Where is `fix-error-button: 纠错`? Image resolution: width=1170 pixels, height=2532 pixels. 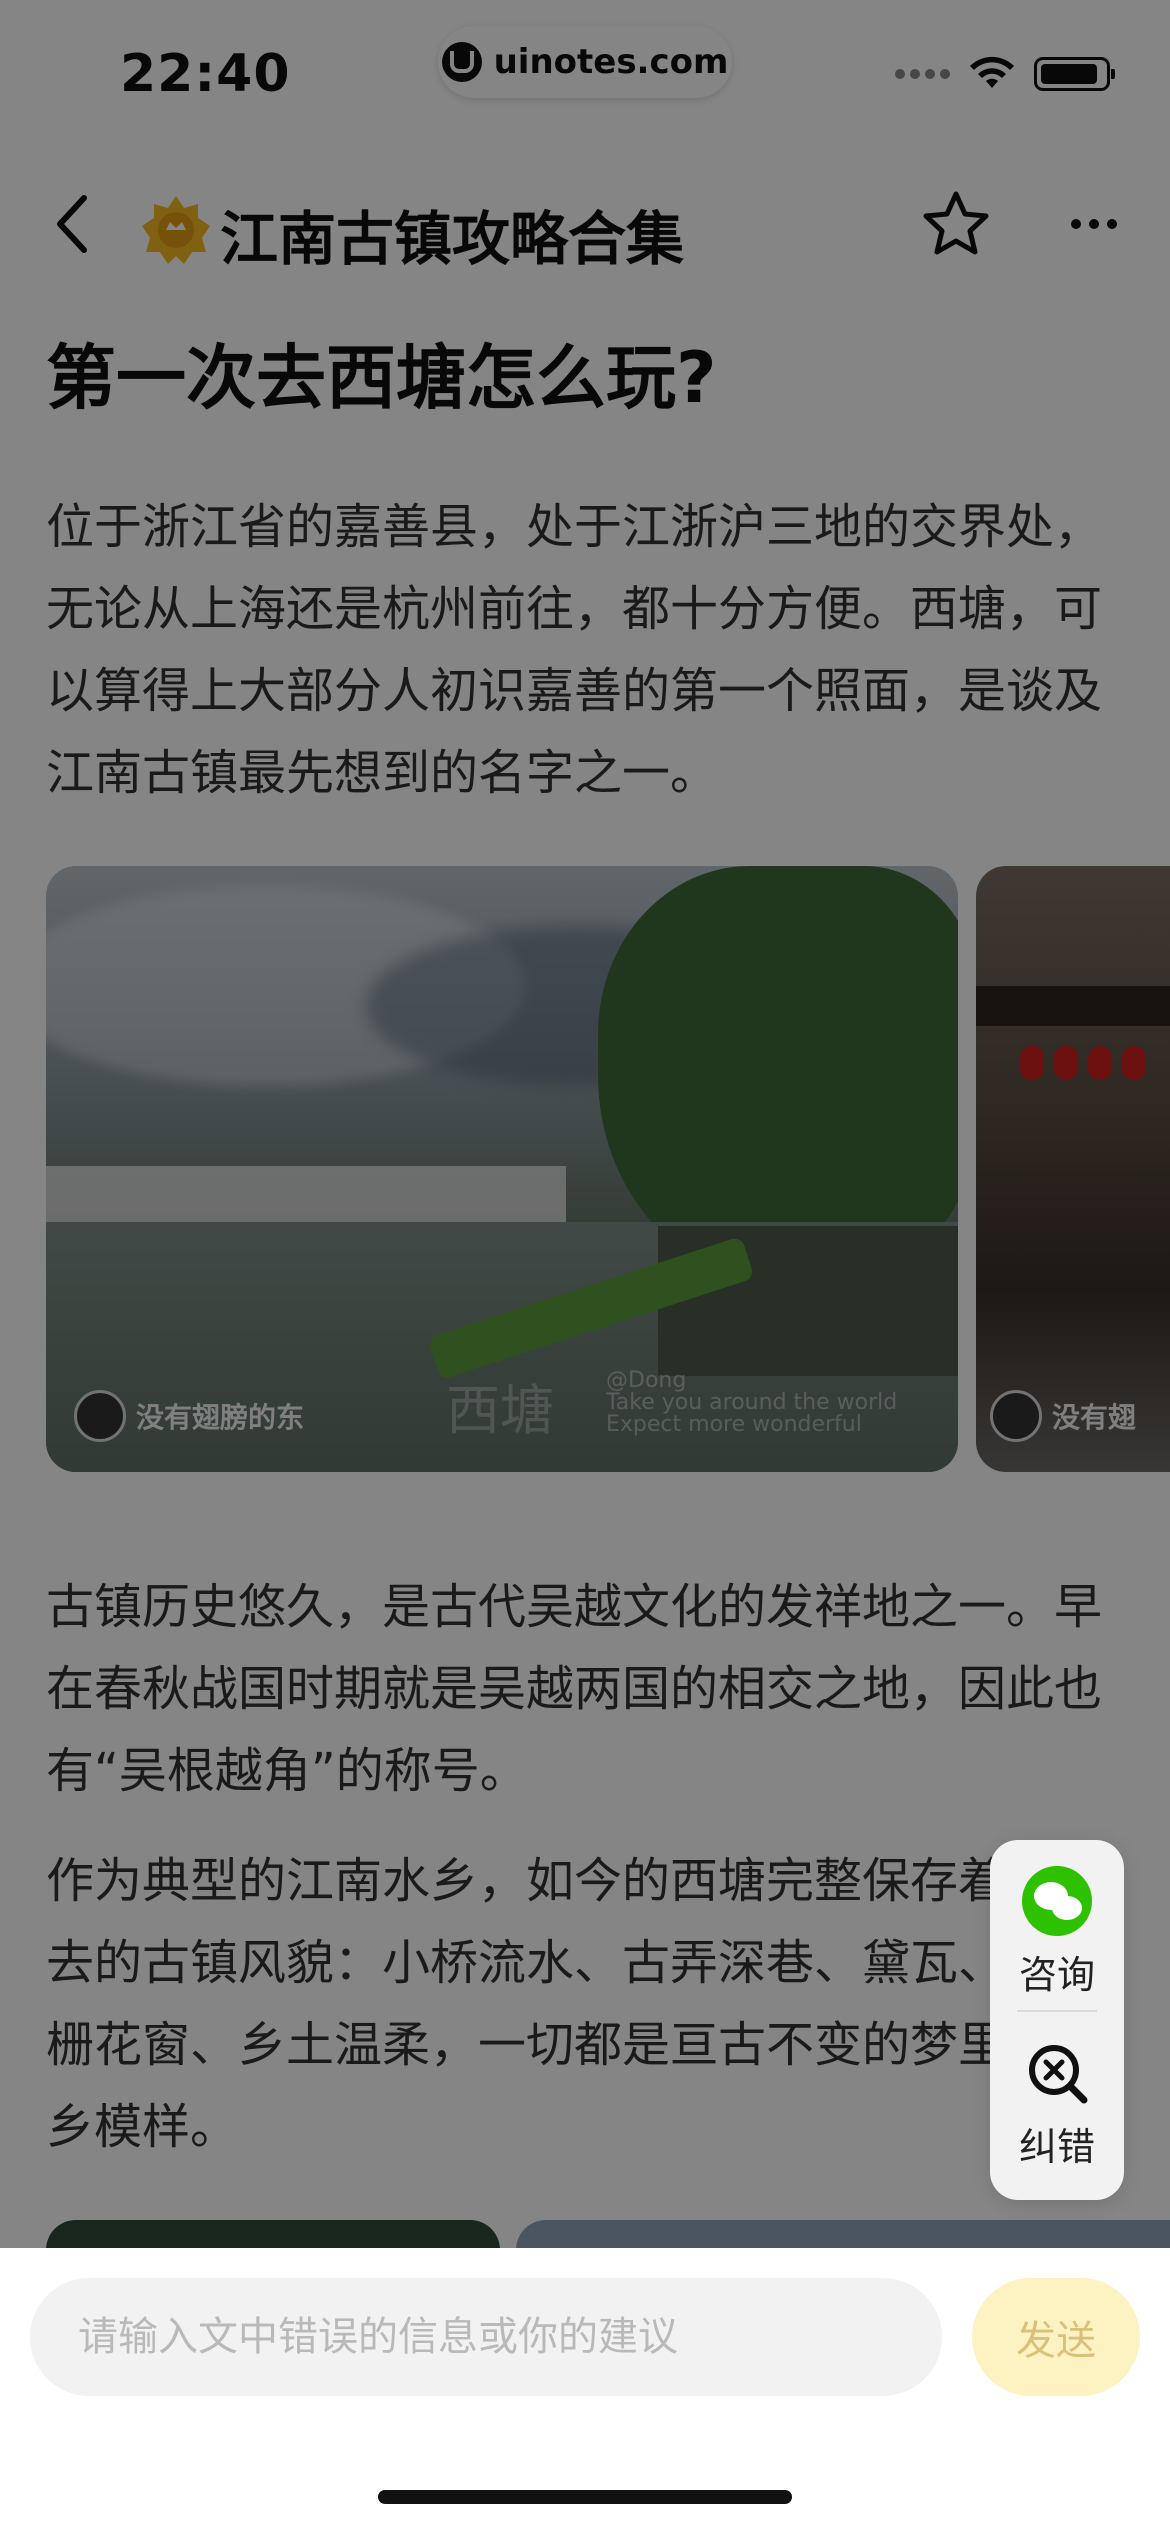
fix-error-button: 纠错 is located at coordinates (1057, 2097).